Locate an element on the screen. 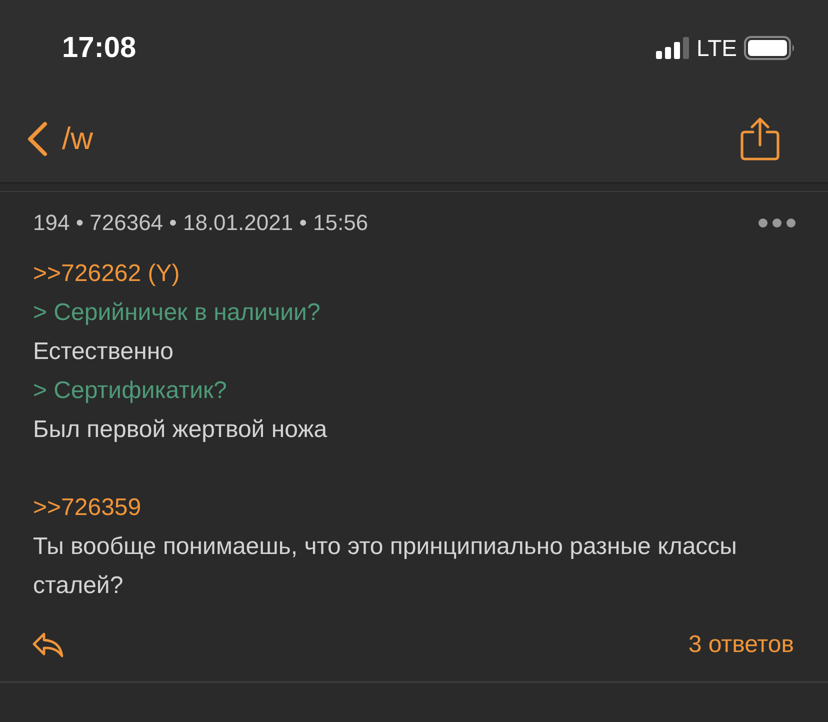 The image size is (828, 722). chevron-left-icon is located at coordinates (37, 139).